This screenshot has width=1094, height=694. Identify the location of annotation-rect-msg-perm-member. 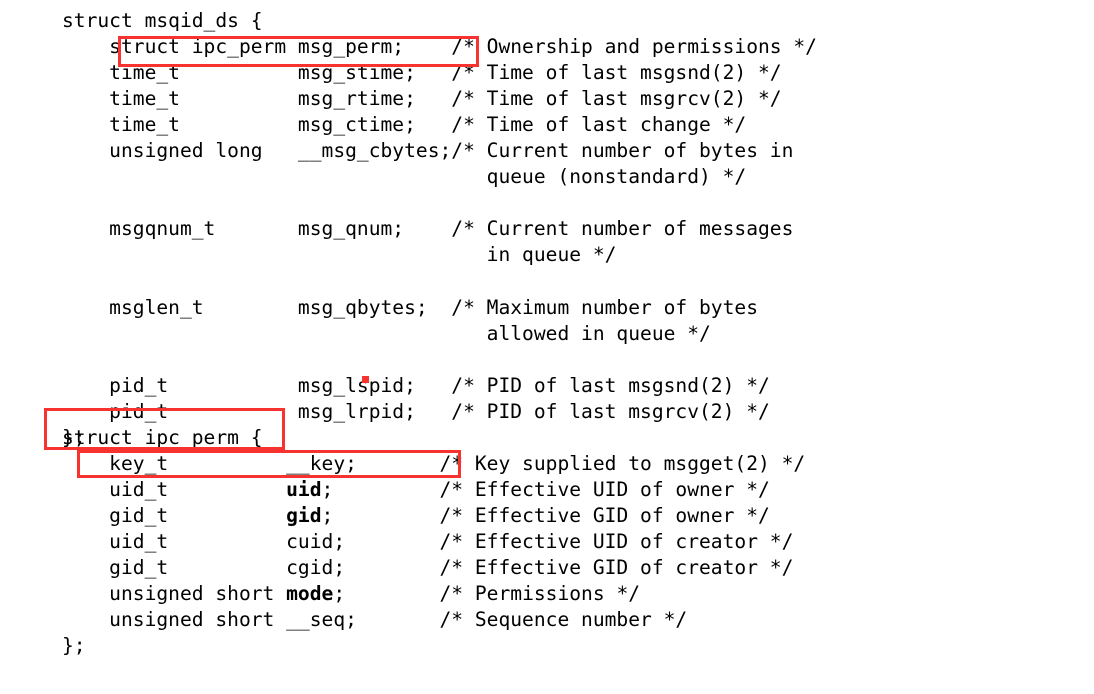
(298, 51).